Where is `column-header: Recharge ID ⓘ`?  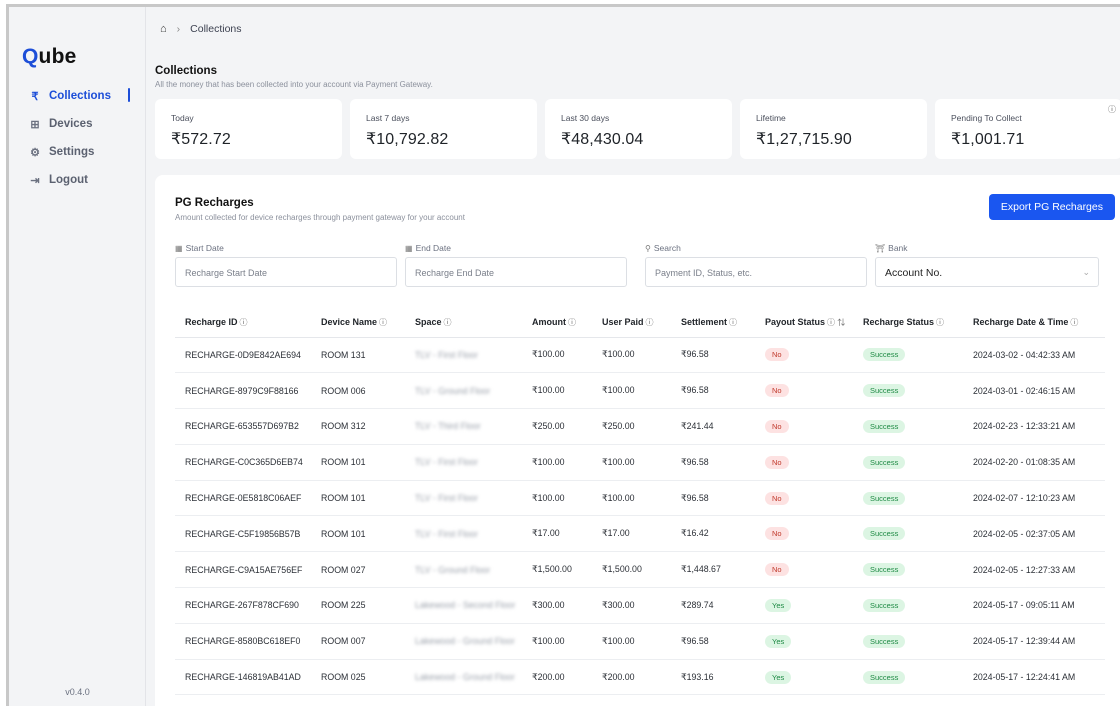
column-header: Recharge ID ⓘ is located at coordinates (243, 323).